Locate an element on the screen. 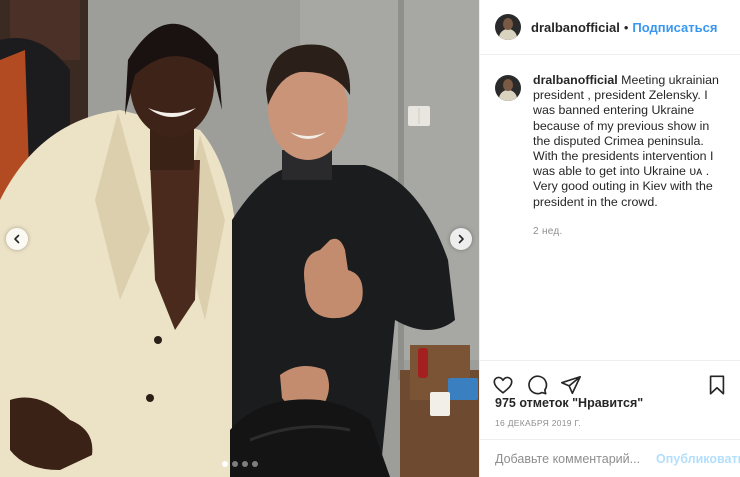  bookmark-icon is located at coordinates (717, 385).